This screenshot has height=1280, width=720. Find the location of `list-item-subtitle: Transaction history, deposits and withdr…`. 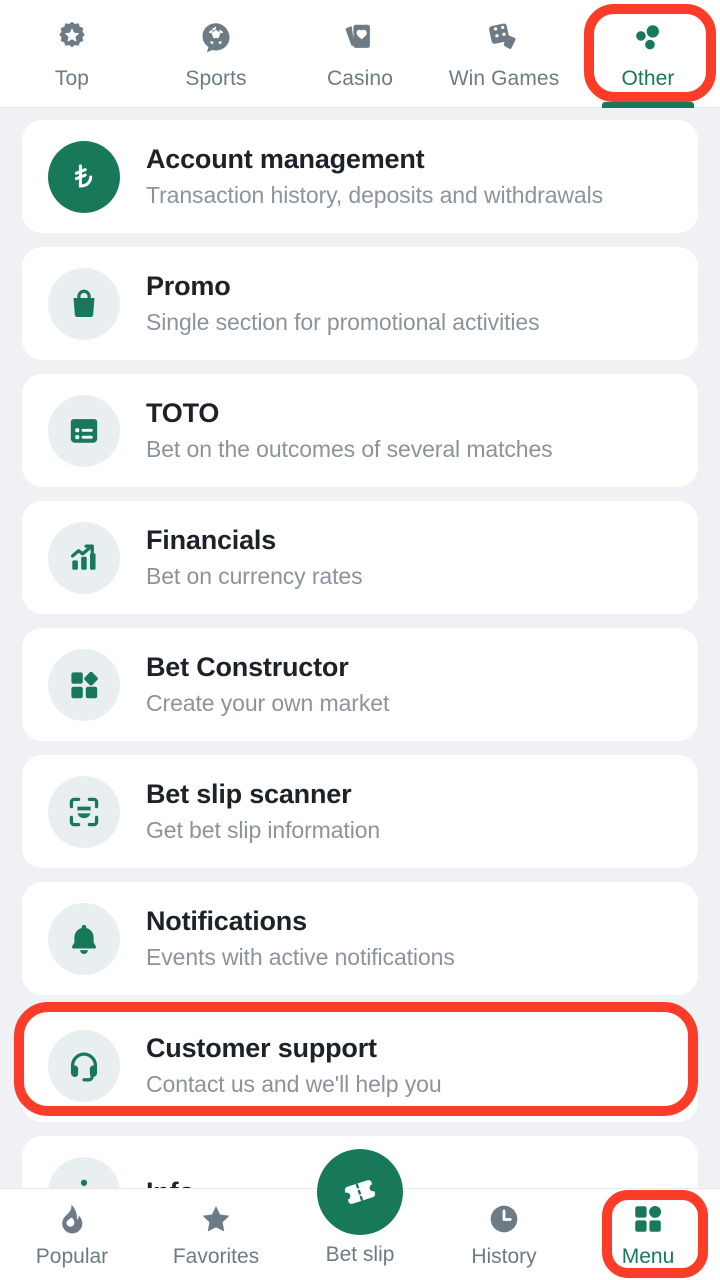

list-item-subtitle: Transaction history, deposits and withdr… is located at coordinates (374, 195).